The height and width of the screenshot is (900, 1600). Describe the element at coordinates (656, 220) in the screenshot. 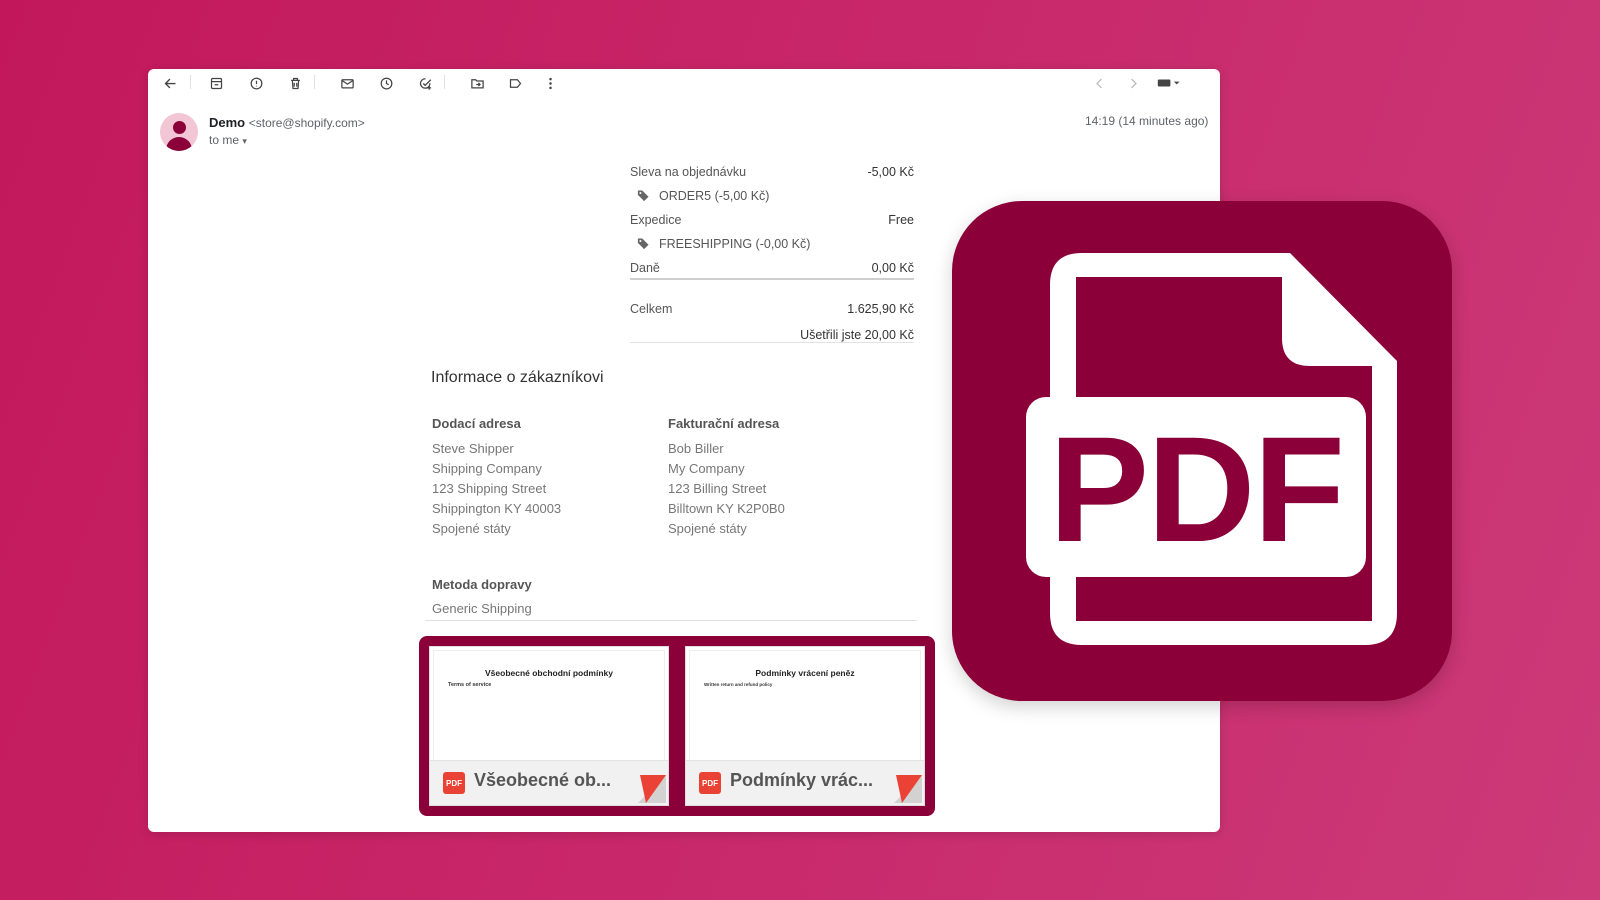

I see `shipping-label: Expedice` at that location.